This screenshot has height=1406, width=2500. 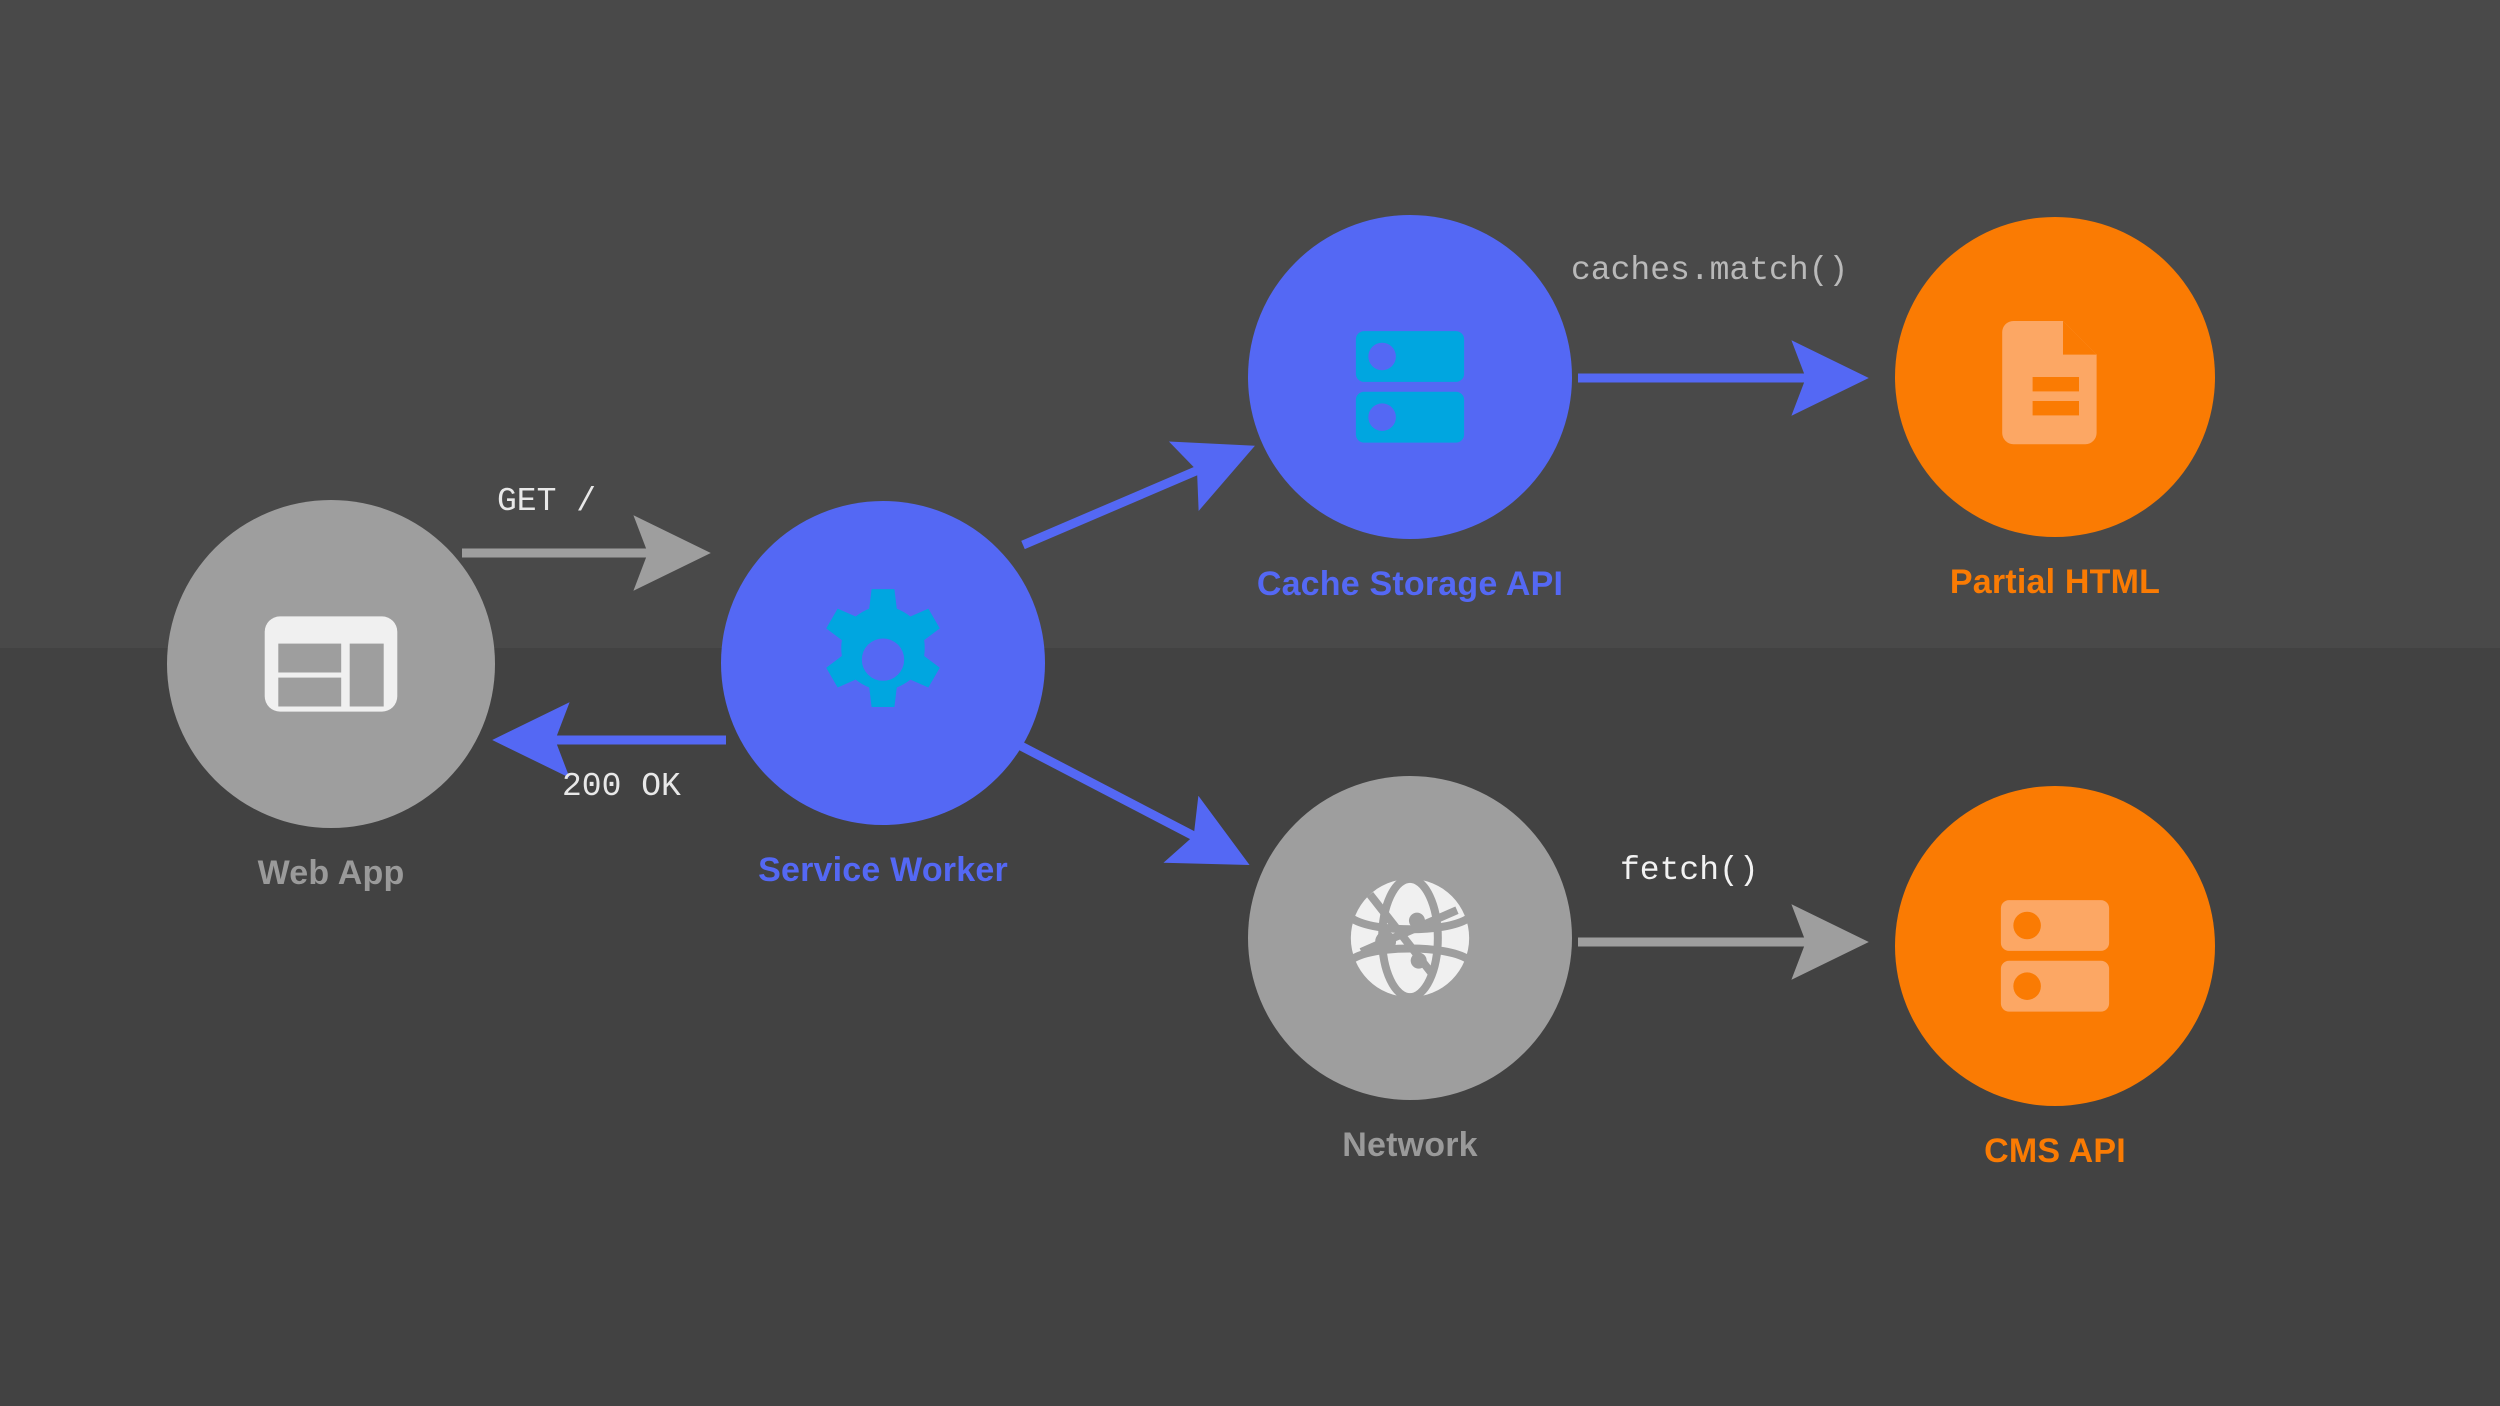 What do you see at coordinates (883, 870) in the screenshot?
I see `node-label-service-worker: Service Worker` at bounding box center [883, 870].